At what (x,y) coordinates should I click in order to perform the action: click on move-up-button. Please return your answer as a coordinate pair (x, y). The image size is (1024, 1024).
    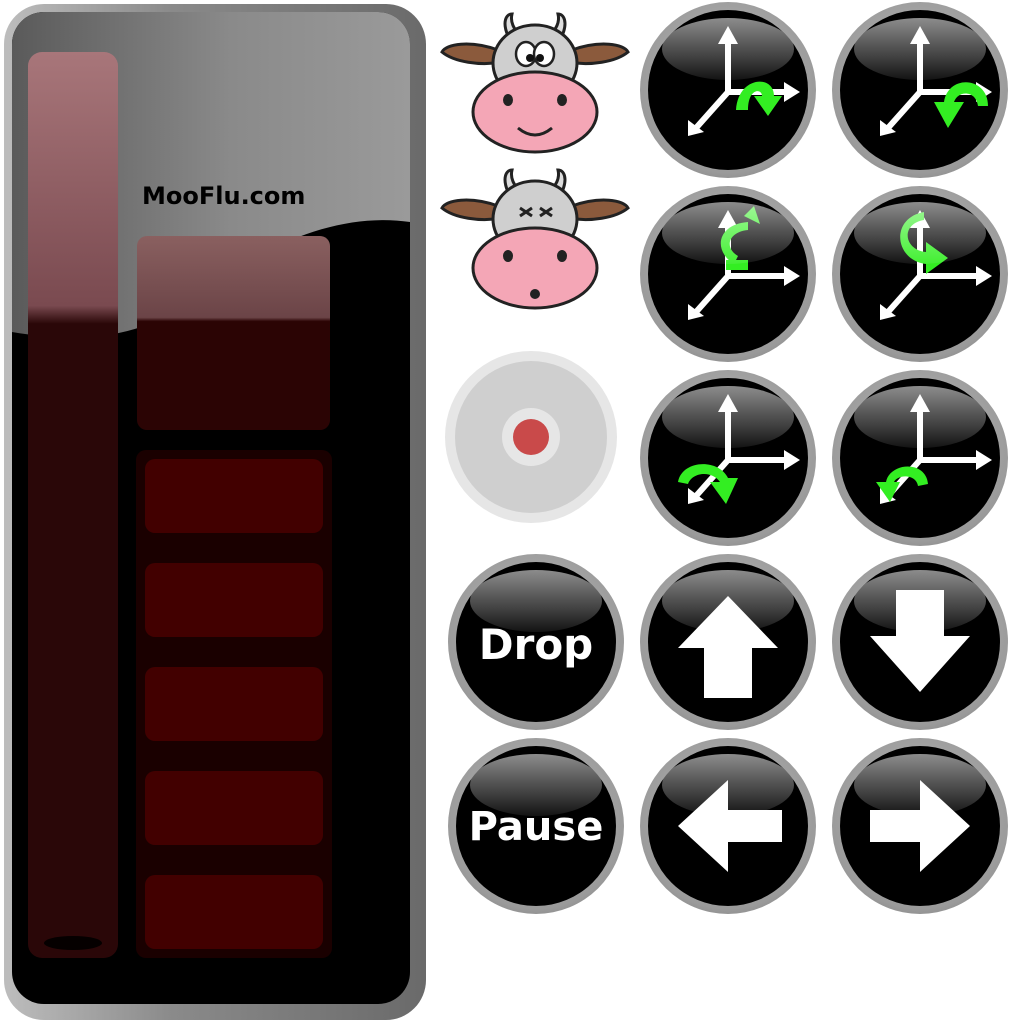
    Looking at the image, I should click on (728, 642).